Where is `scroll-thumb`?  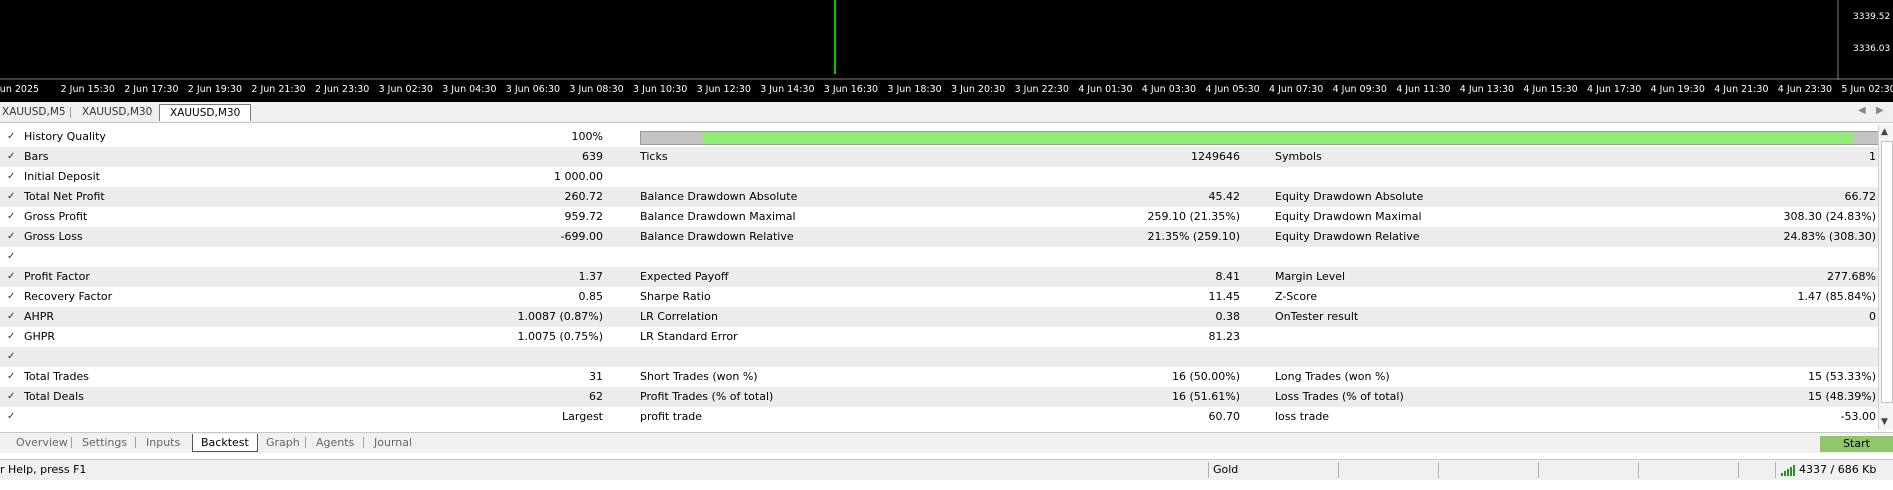 scroll-thumb is located at coordinates (1887, 272).